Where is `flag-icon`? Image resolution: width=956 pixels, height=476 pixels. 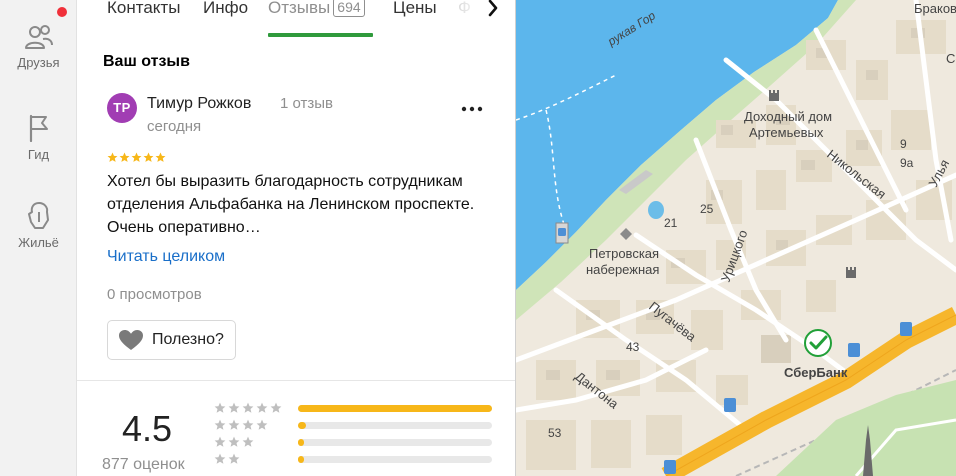
flag-icon is located at coordinates (38, 128).